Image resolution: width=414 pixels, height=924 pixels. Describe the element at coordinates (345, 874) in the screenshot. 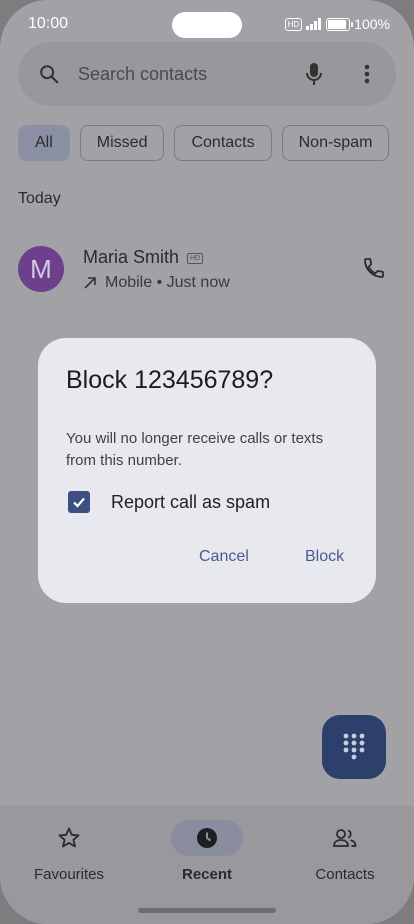

I see `nav-contacts-label: Contacts` at that location.